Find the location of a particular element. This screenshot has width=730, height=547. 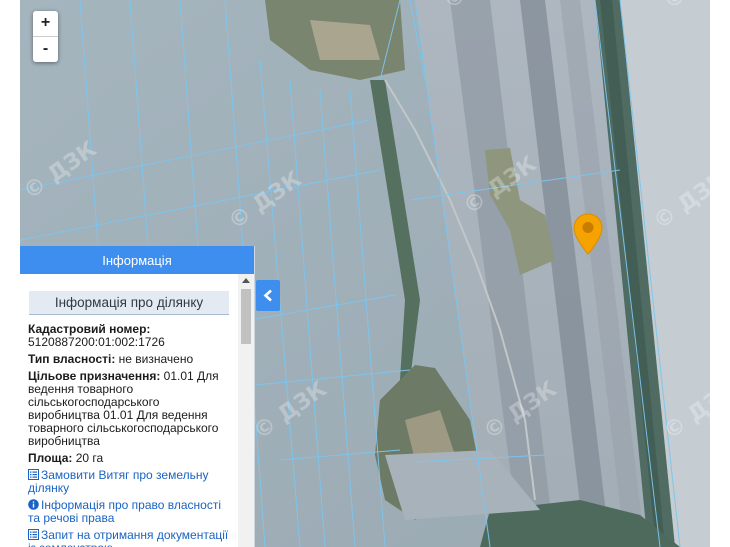

panel-header: Інформація is located at coordinates (137, 260).